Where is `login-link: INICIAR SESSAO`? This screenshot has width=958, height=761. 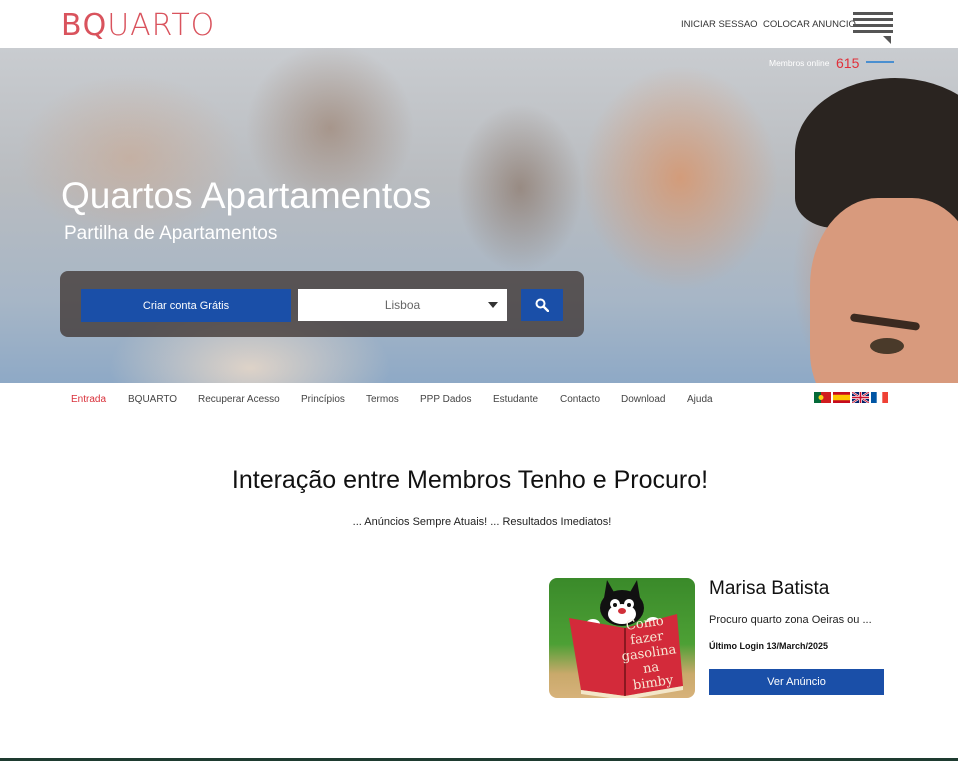 login-link: INICIAR SESSAO is located at coordinates (719, 24).